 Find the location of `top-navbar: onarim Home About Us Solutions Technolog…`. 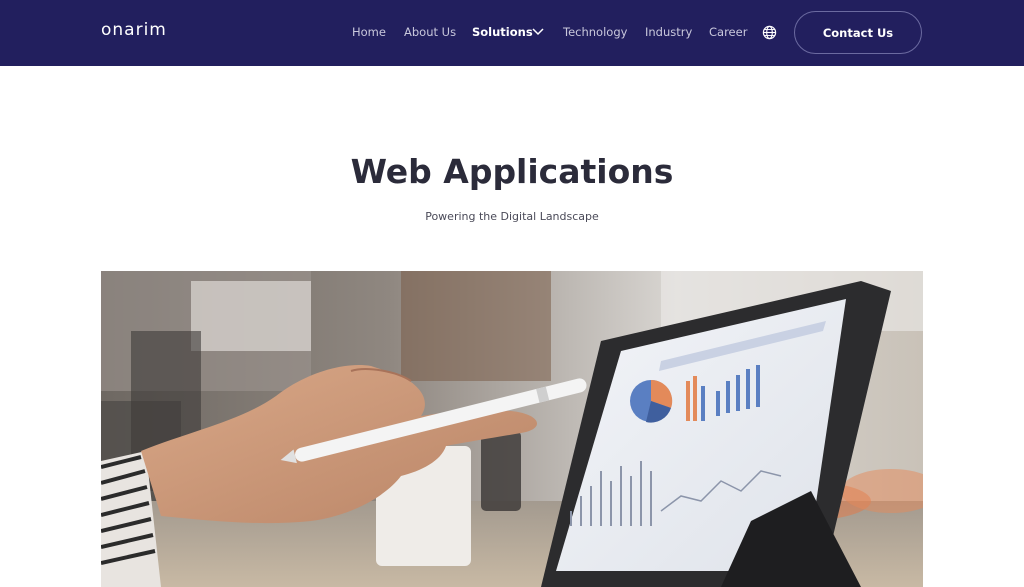

top-navbar: onarim Home About Us Solutions Technolog… is located at coordinates (512, 33).